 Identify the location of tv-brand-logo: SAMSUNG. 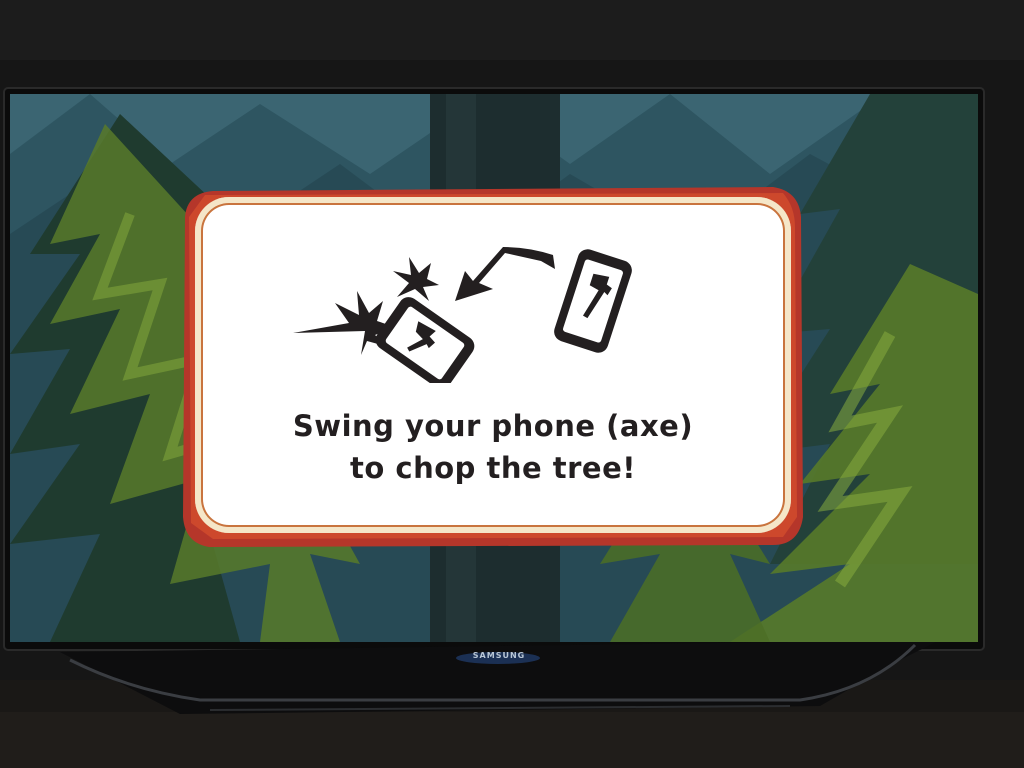
(499, 655).